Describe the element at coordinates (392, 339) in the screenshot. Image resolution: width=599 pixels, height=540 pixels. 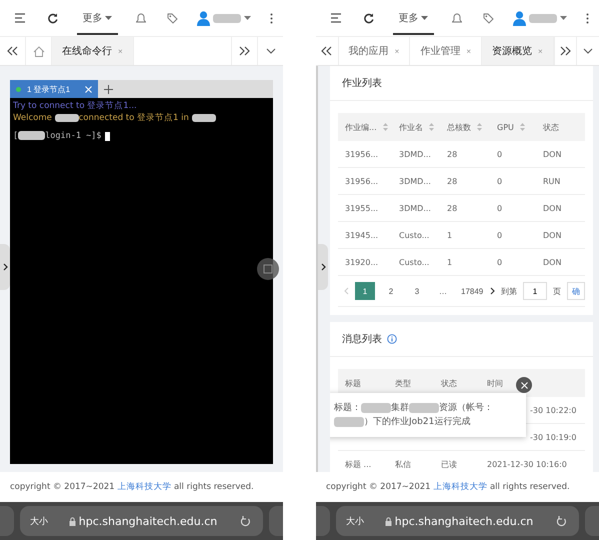
I see `info-icon` at that location.